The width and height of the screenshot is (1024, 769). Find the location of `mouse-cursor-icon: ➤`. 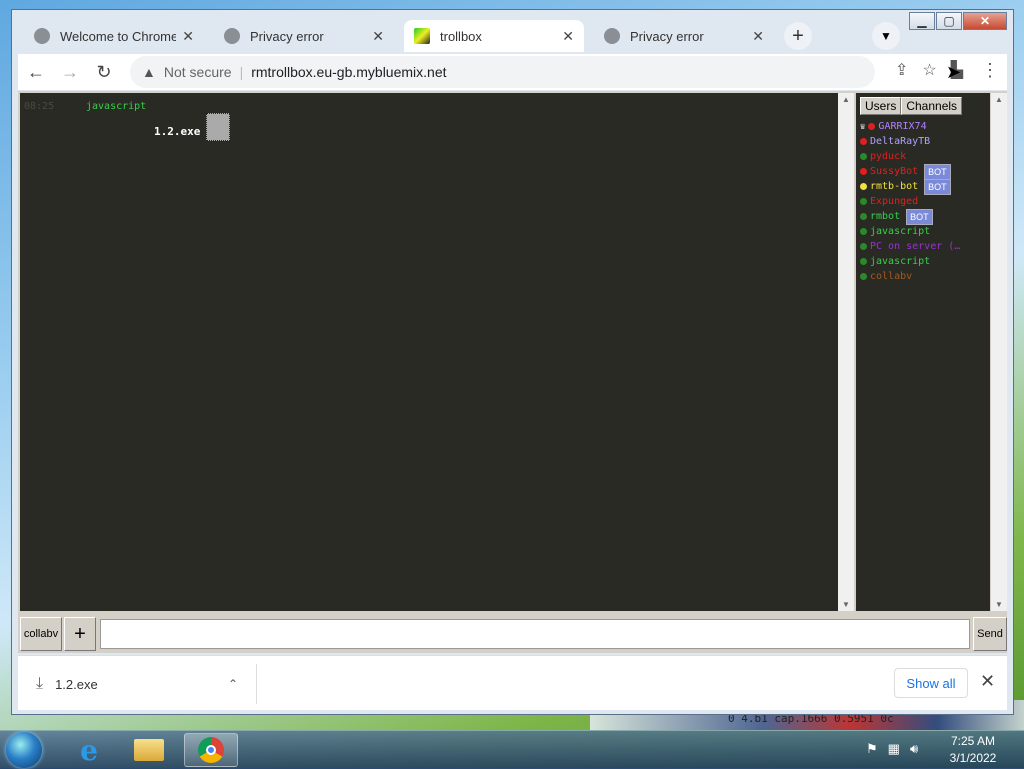

mouse-cursor-icon: ➤ is located at coordinates (954, 72).